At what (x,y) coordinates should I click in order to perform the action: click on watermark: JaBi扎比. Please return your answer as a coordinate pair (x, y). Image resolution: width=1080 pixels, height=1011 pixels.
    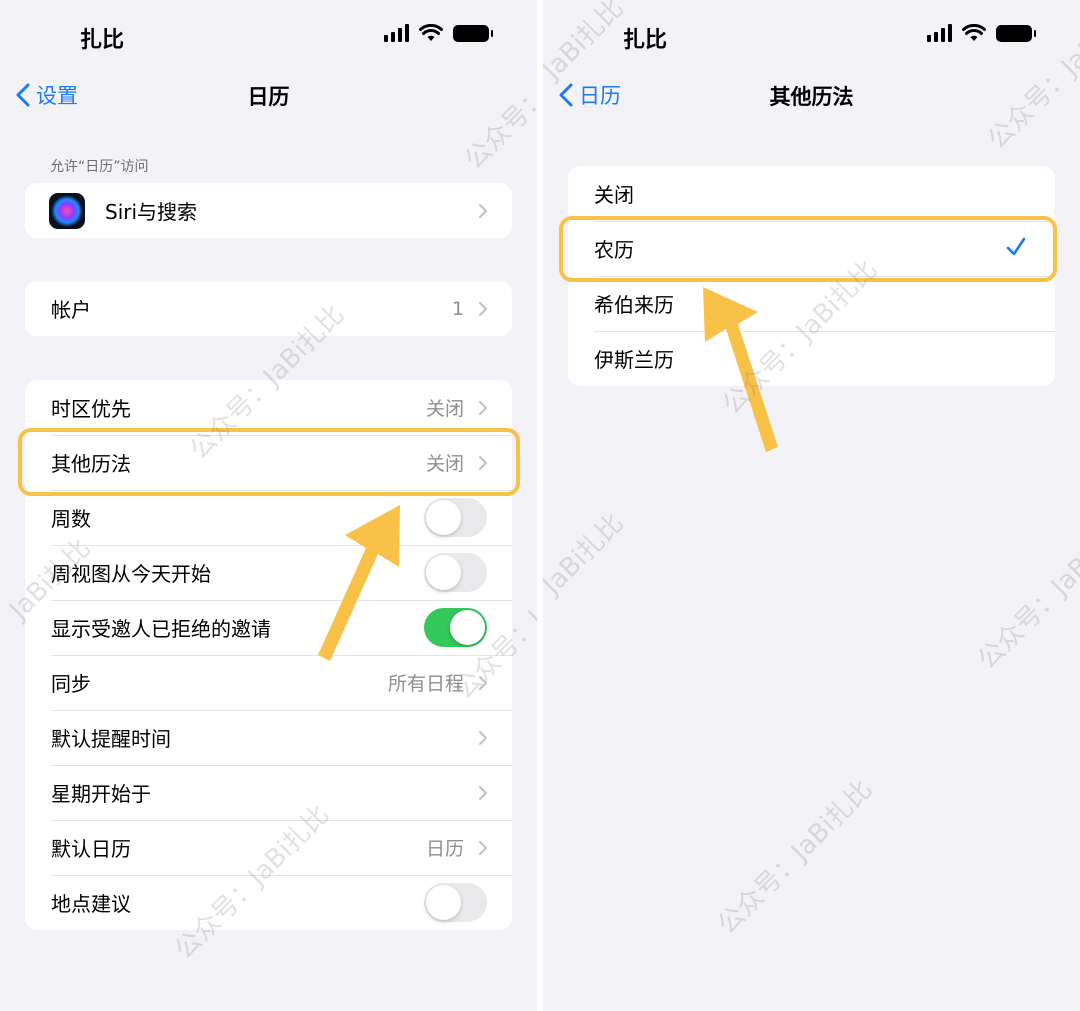
    Looking at the image, I should click on (586, 554).